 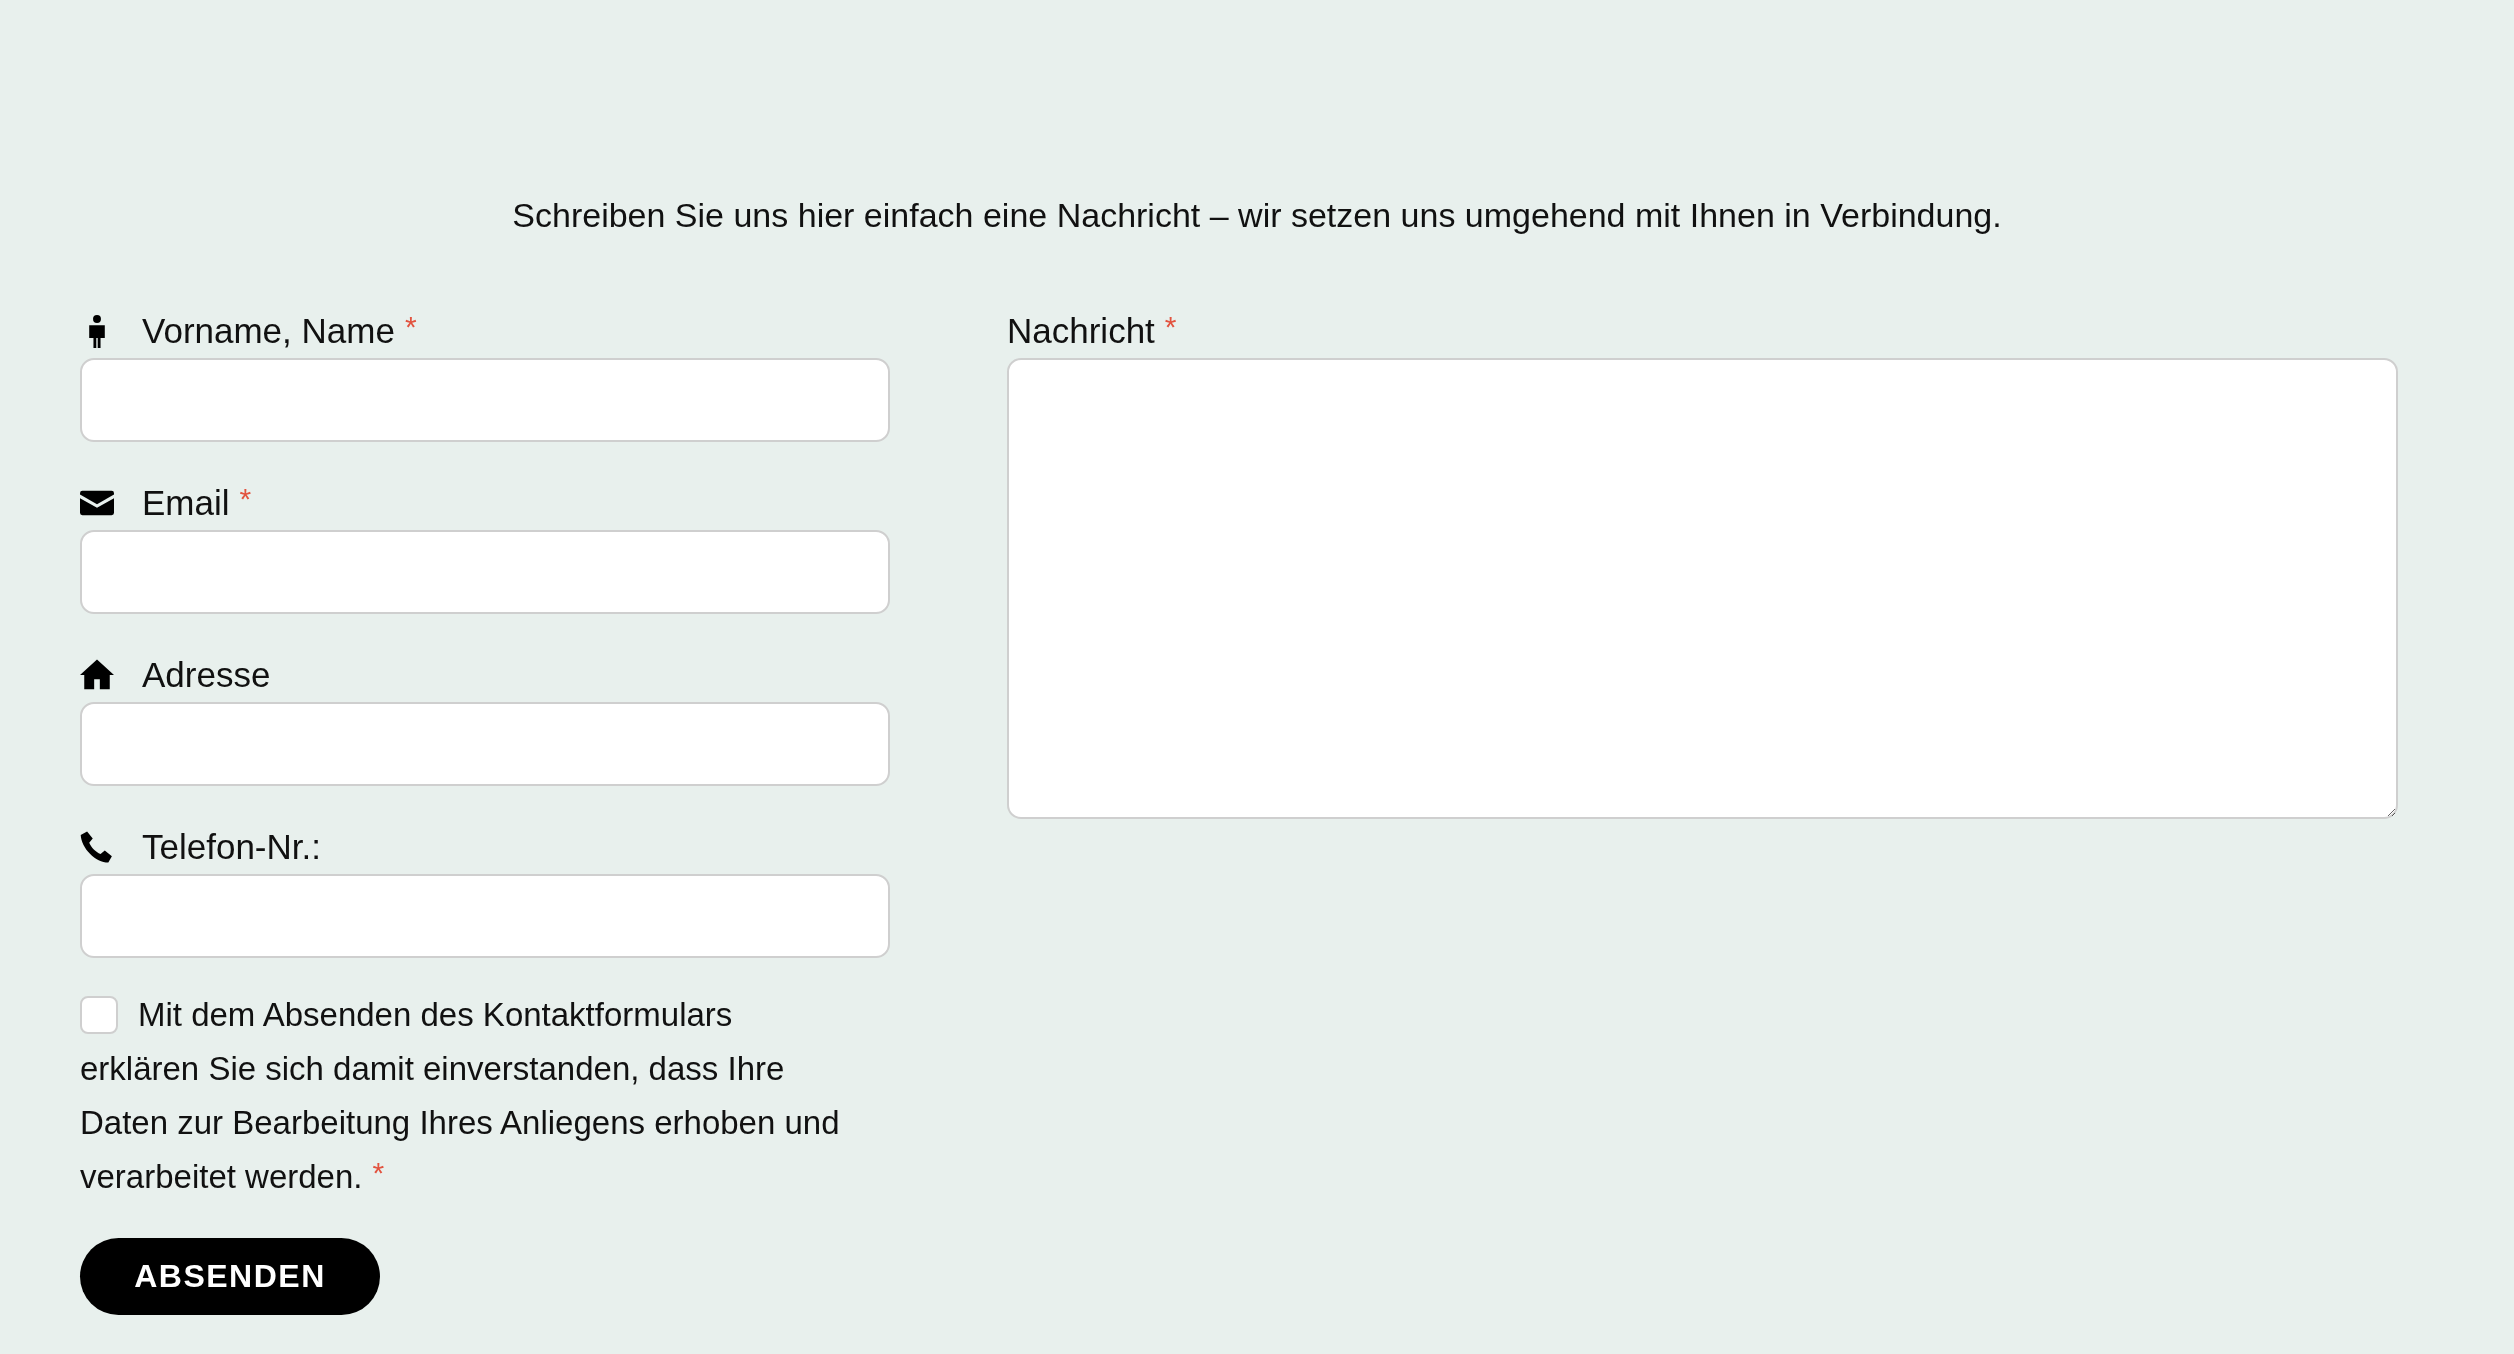 What do you see at coordinates (97, 503) in the screenshot?
I see `envelope-icon` at bounding box center [97, 503].